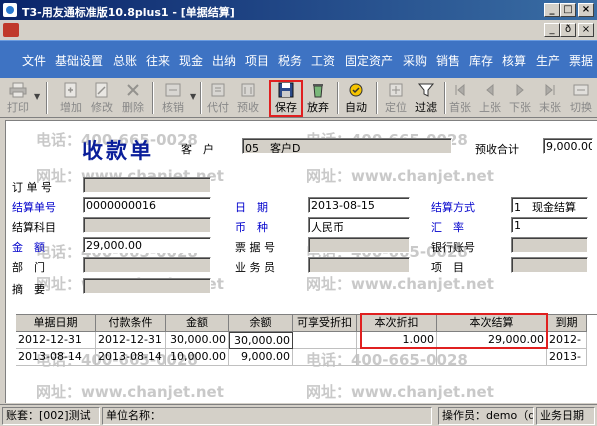 Image resolution: width=597 pixels, height=426 pixels. I want to click on auto-button: 自动, so click(356, 98).